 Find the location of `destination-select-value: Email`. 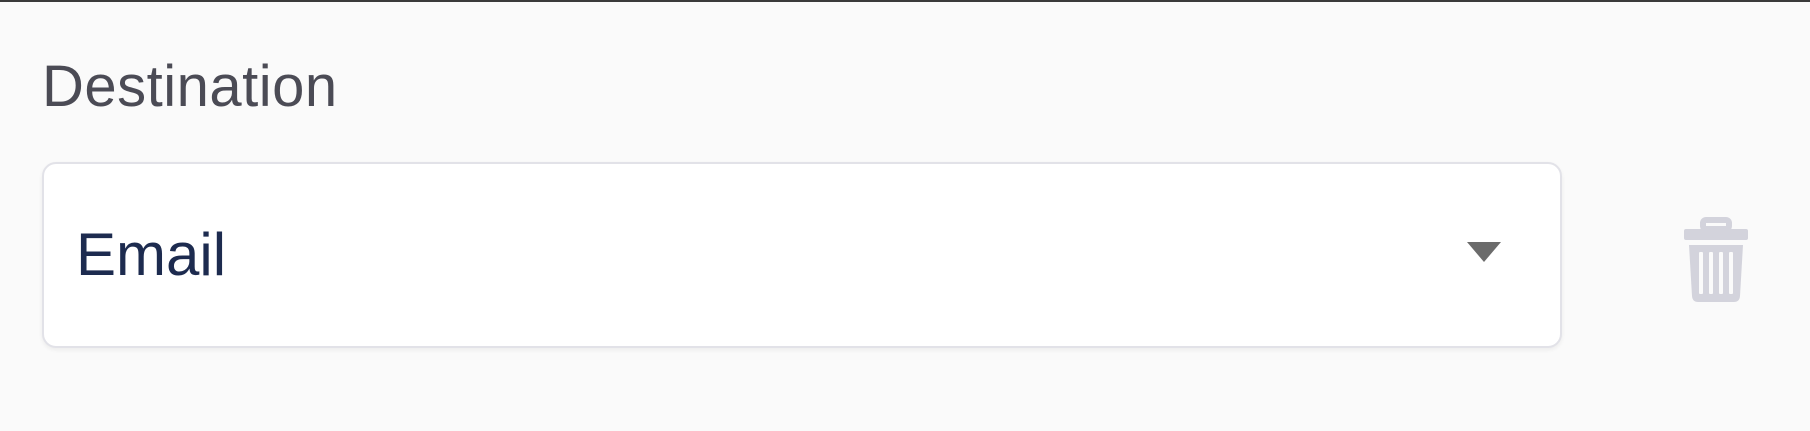

destination-select-value: Email is located at coordinates (151, 254).